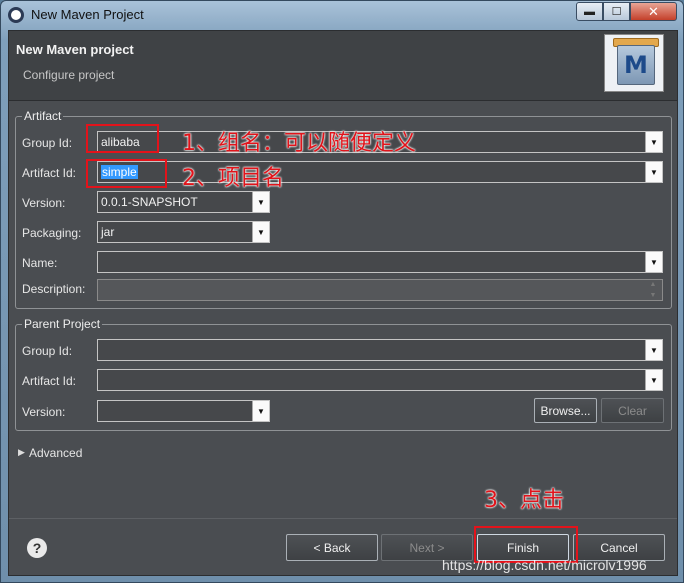 This screenshot has height=583, width=684. Describe the element at coordinates (343, 66) in the screenshot. I see `wizard-header: New Maven project Configure project M` at that location.